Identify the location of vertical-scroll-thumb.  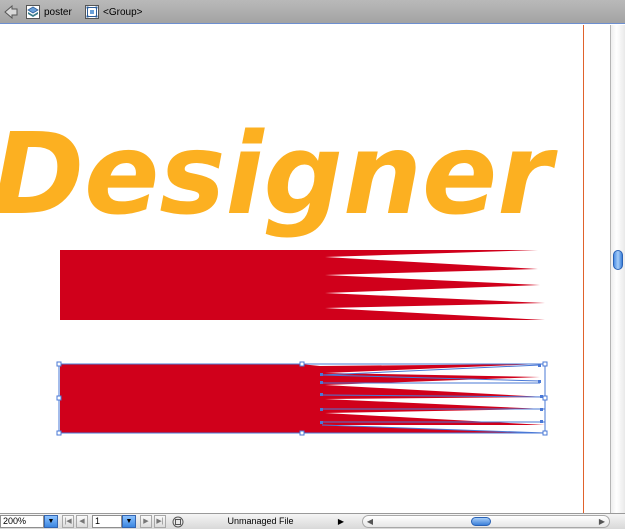
(618, 260).